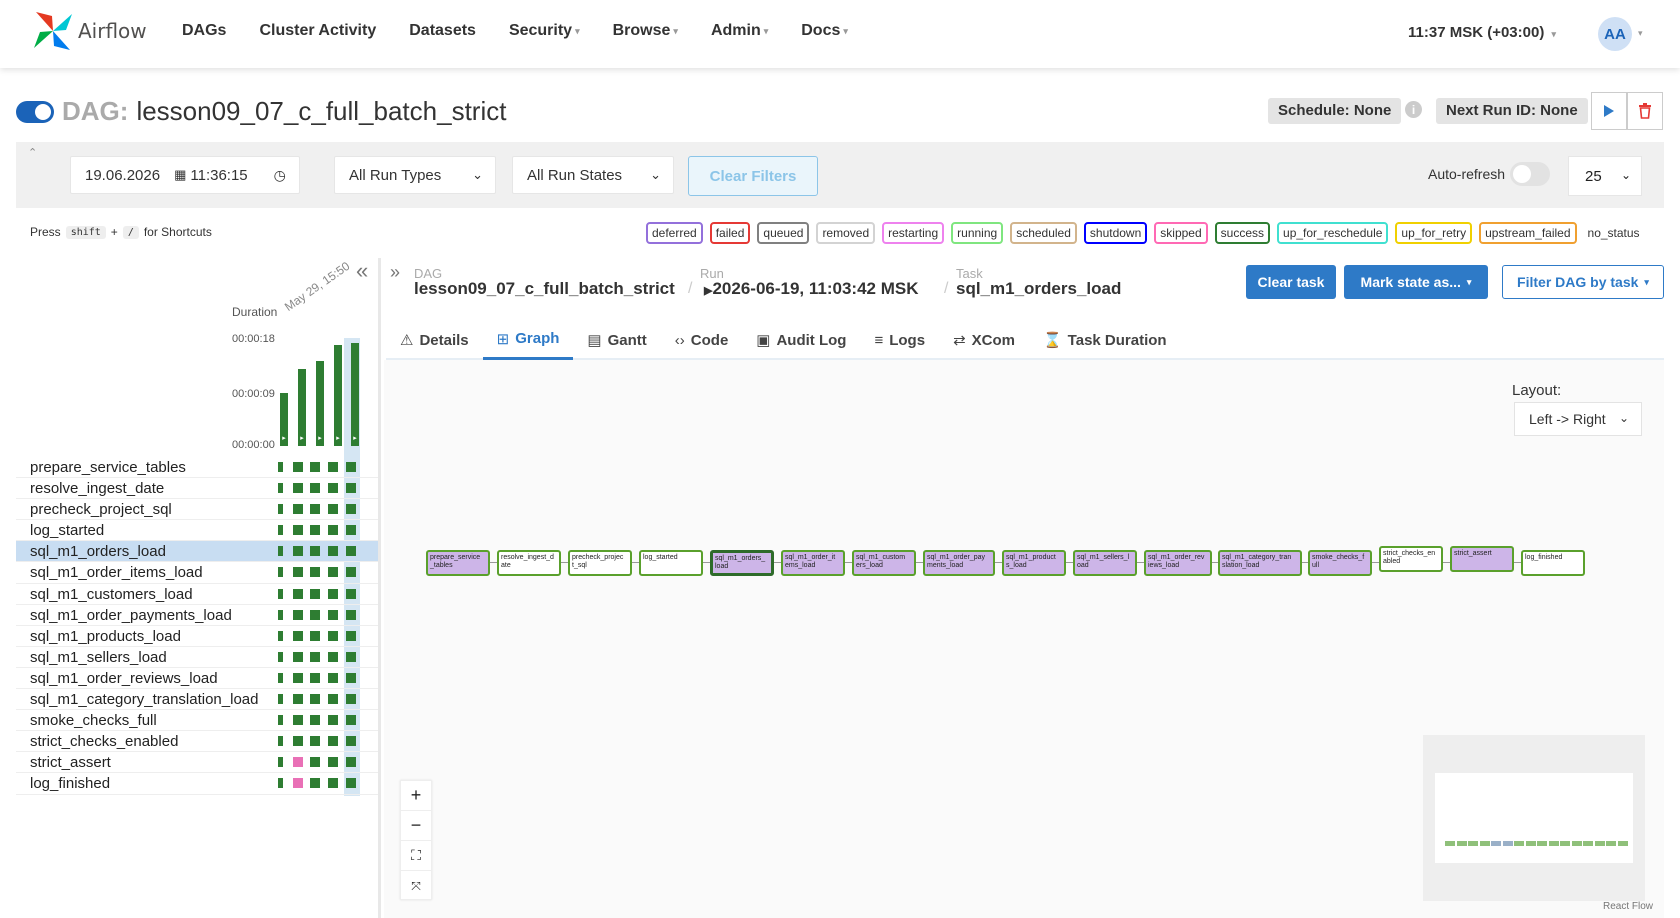 Image resolution: width=1680 pixels, height=918 pixels. I want to click on chevron-down-icon: ▾, so click(1640, 33).